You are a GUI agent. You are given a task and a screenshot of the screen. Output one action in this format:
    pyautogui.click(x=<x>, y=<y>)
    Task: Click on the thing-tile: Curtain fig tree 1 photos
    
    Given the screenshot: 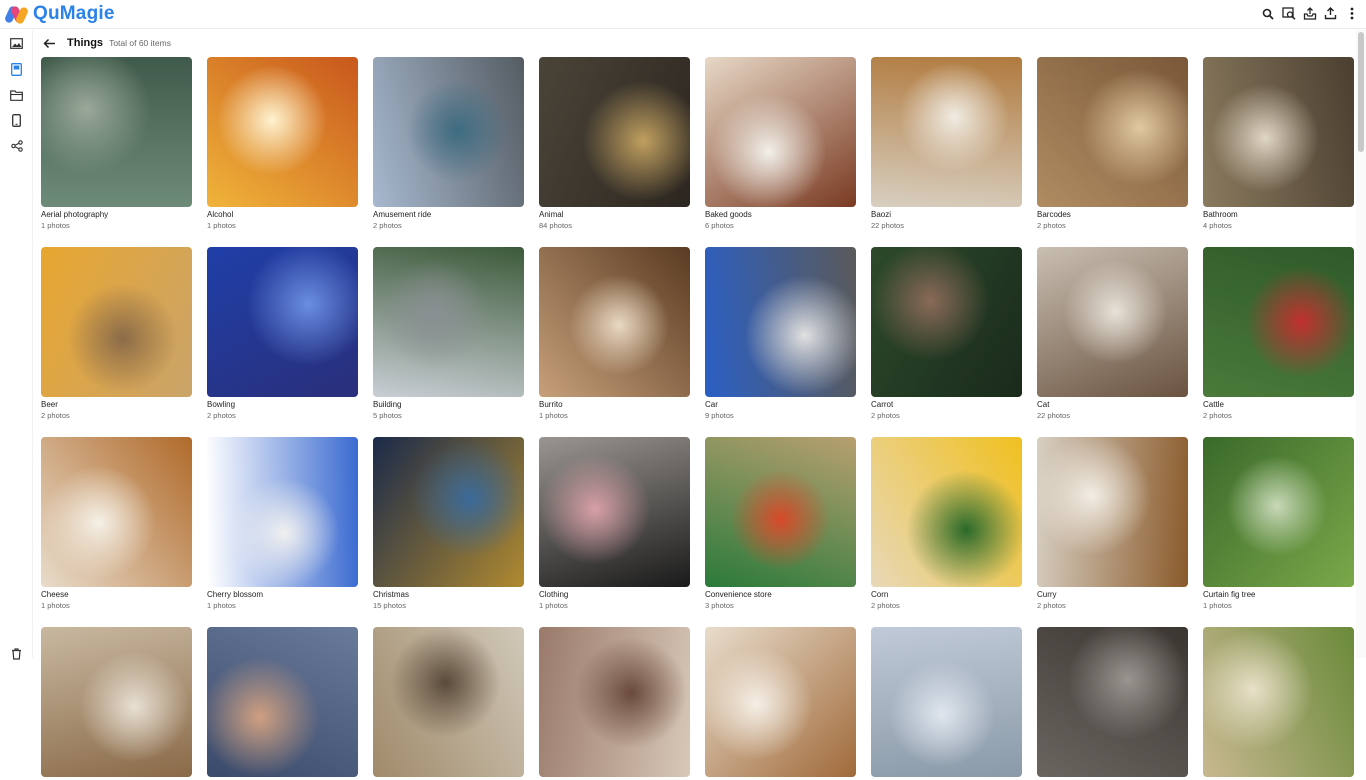 What is the action you would take?
    pyautogui.click(x=1278, y=523)
    